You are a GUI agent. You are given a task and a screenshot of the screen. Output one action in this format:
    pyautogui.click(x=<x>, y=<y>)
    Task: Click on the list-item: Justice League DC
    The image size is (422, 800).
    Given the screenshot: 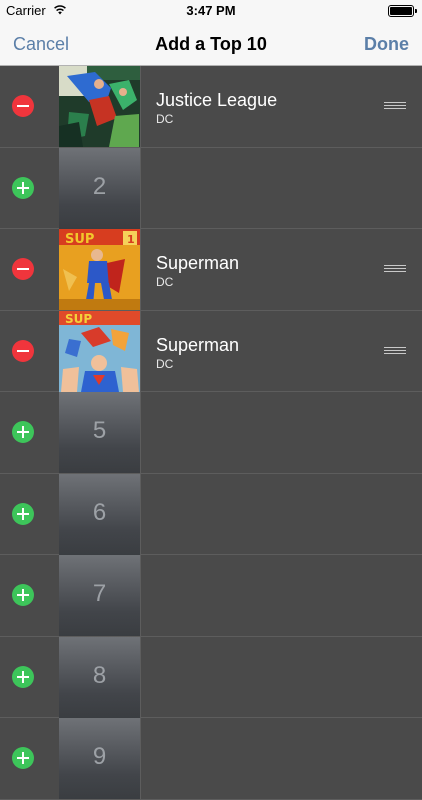 What is the action you would take?
    pyautogui.click(x=211, y=107)
    